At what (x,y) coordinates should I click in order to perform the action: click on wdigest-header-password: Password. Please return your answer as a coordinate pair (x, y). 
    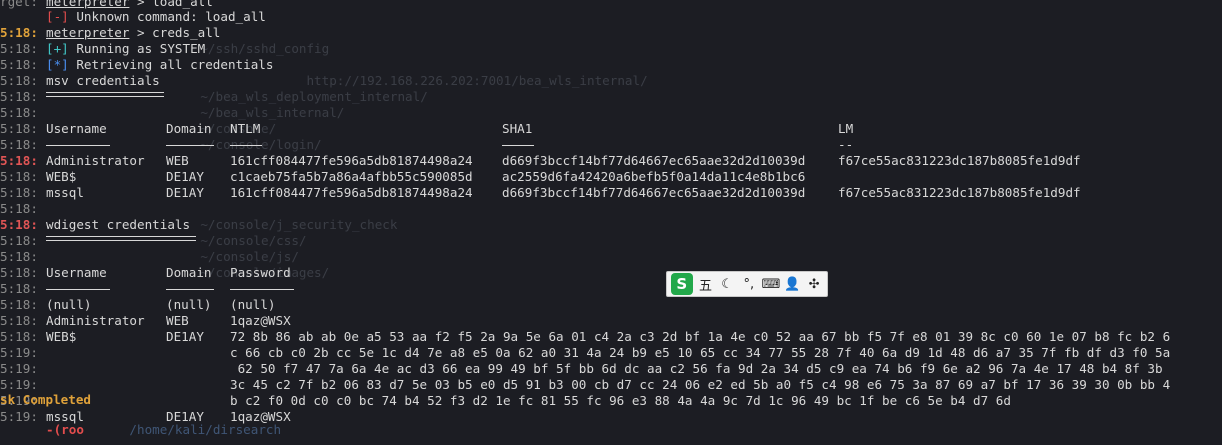
    Looking at the image, I should click on (260, 272).